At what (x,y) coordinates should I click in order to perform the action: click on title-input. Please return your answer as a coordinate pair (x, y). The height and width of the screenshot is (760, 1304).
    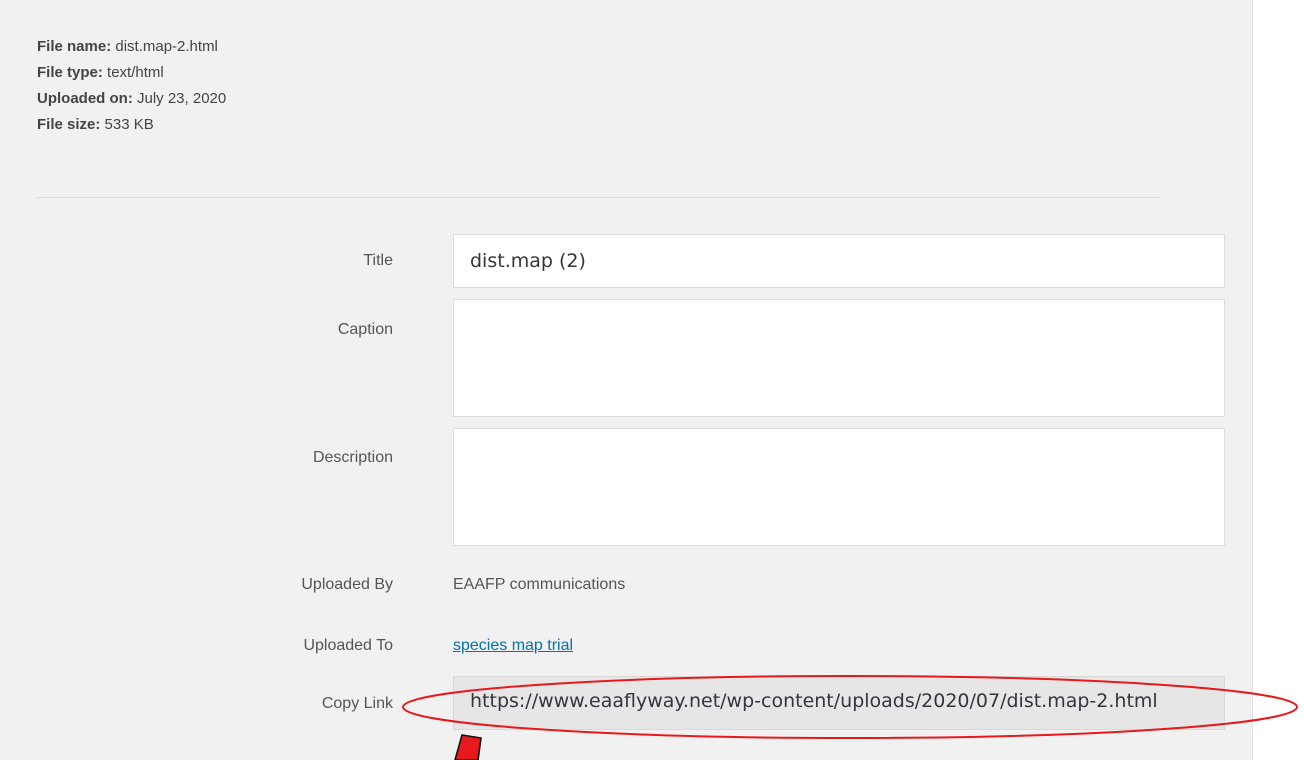
    Looking at the image, I should click on (839, 261).